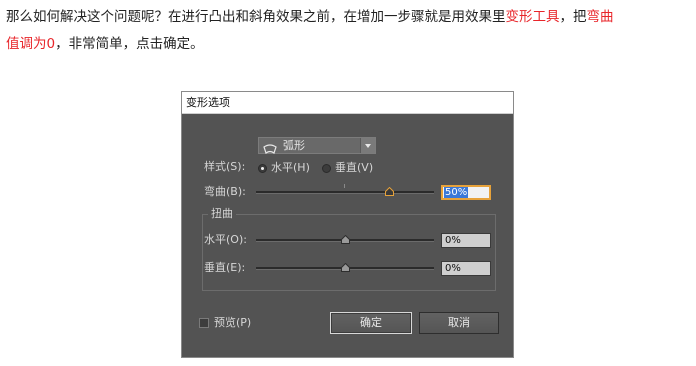  Describe the element at coordinates (354, 168) in the screenshot. I see `radio-vertical-label: 垂直(V)` at that location.